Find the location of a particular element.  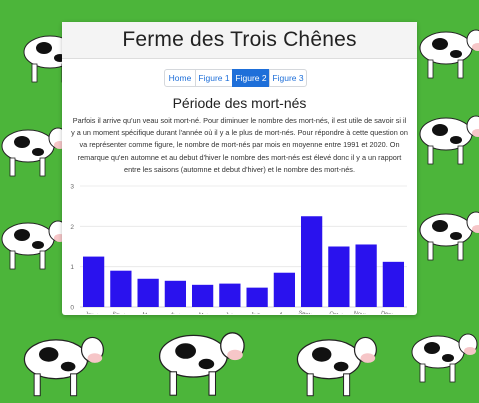

x-tick-label: Octobre is located at coordinates (339, 312).